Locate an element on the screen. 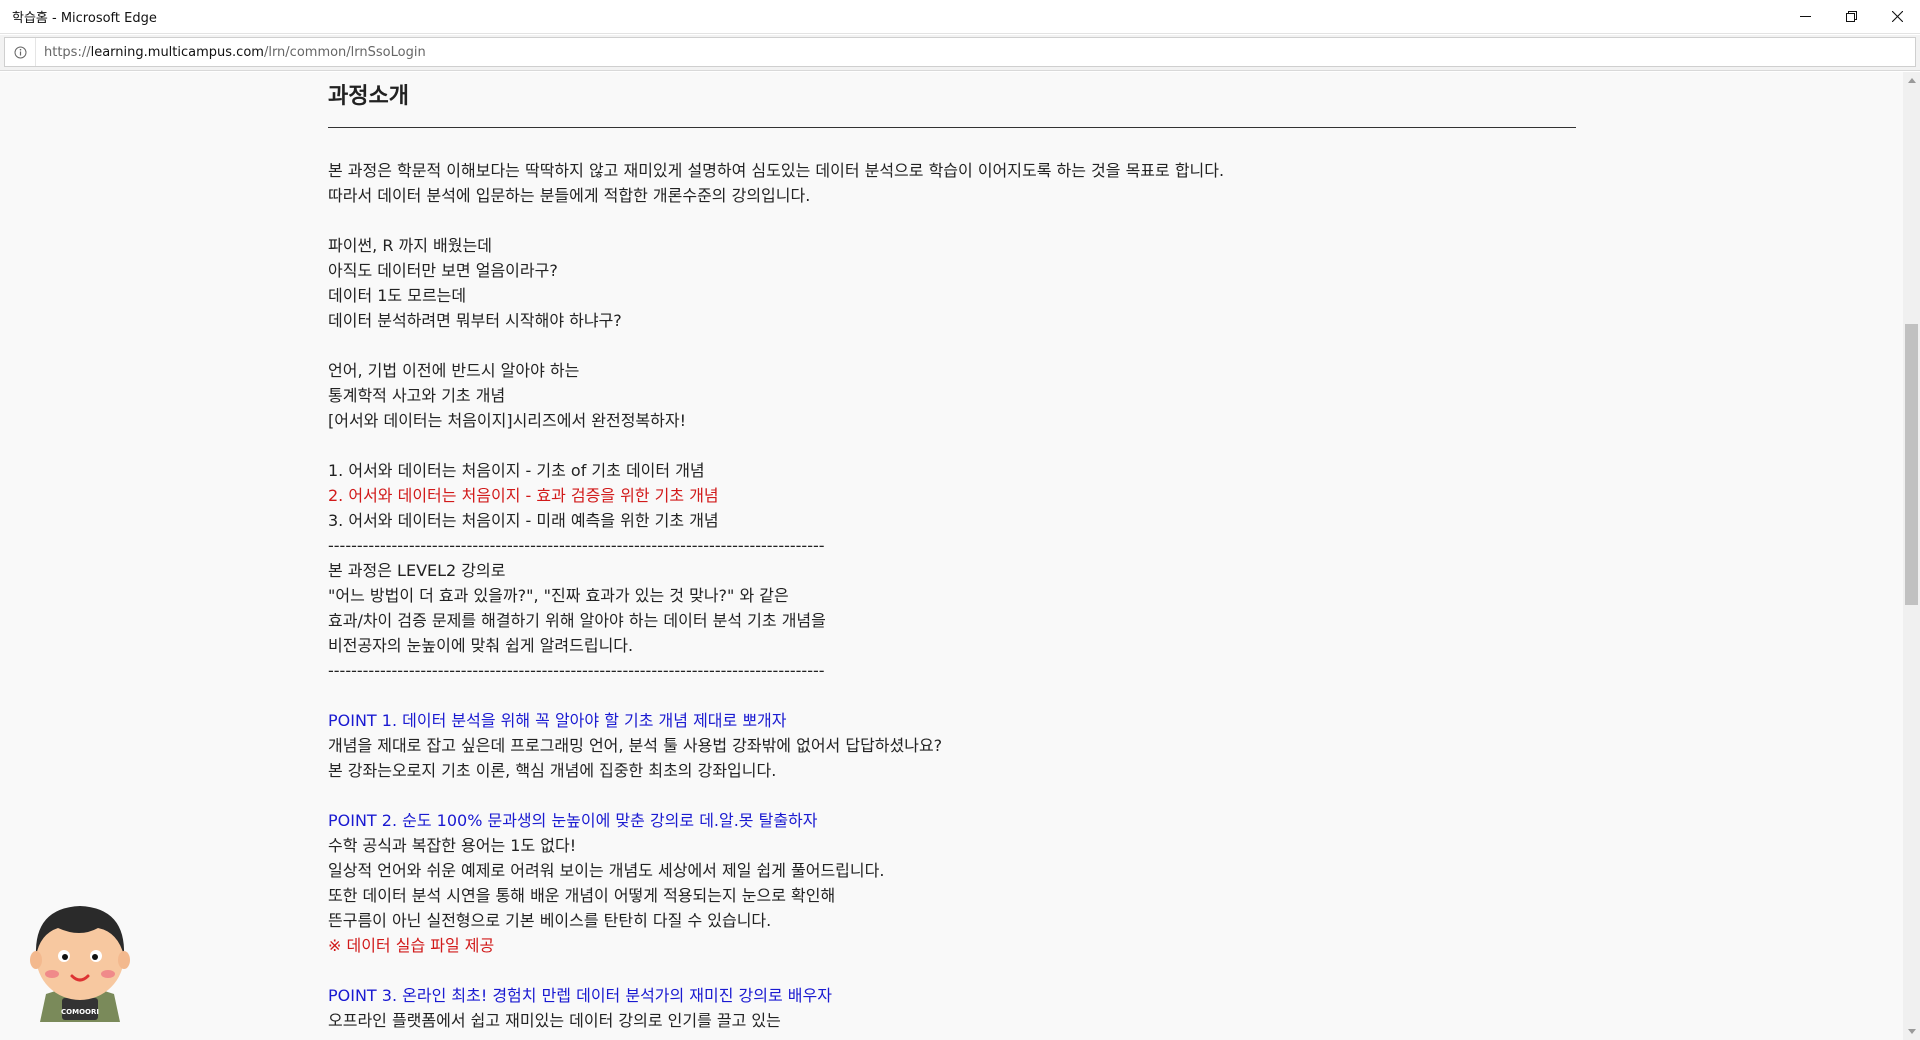 The image size is (1920, 1040). info-icon is located at coordinates (20, 52).